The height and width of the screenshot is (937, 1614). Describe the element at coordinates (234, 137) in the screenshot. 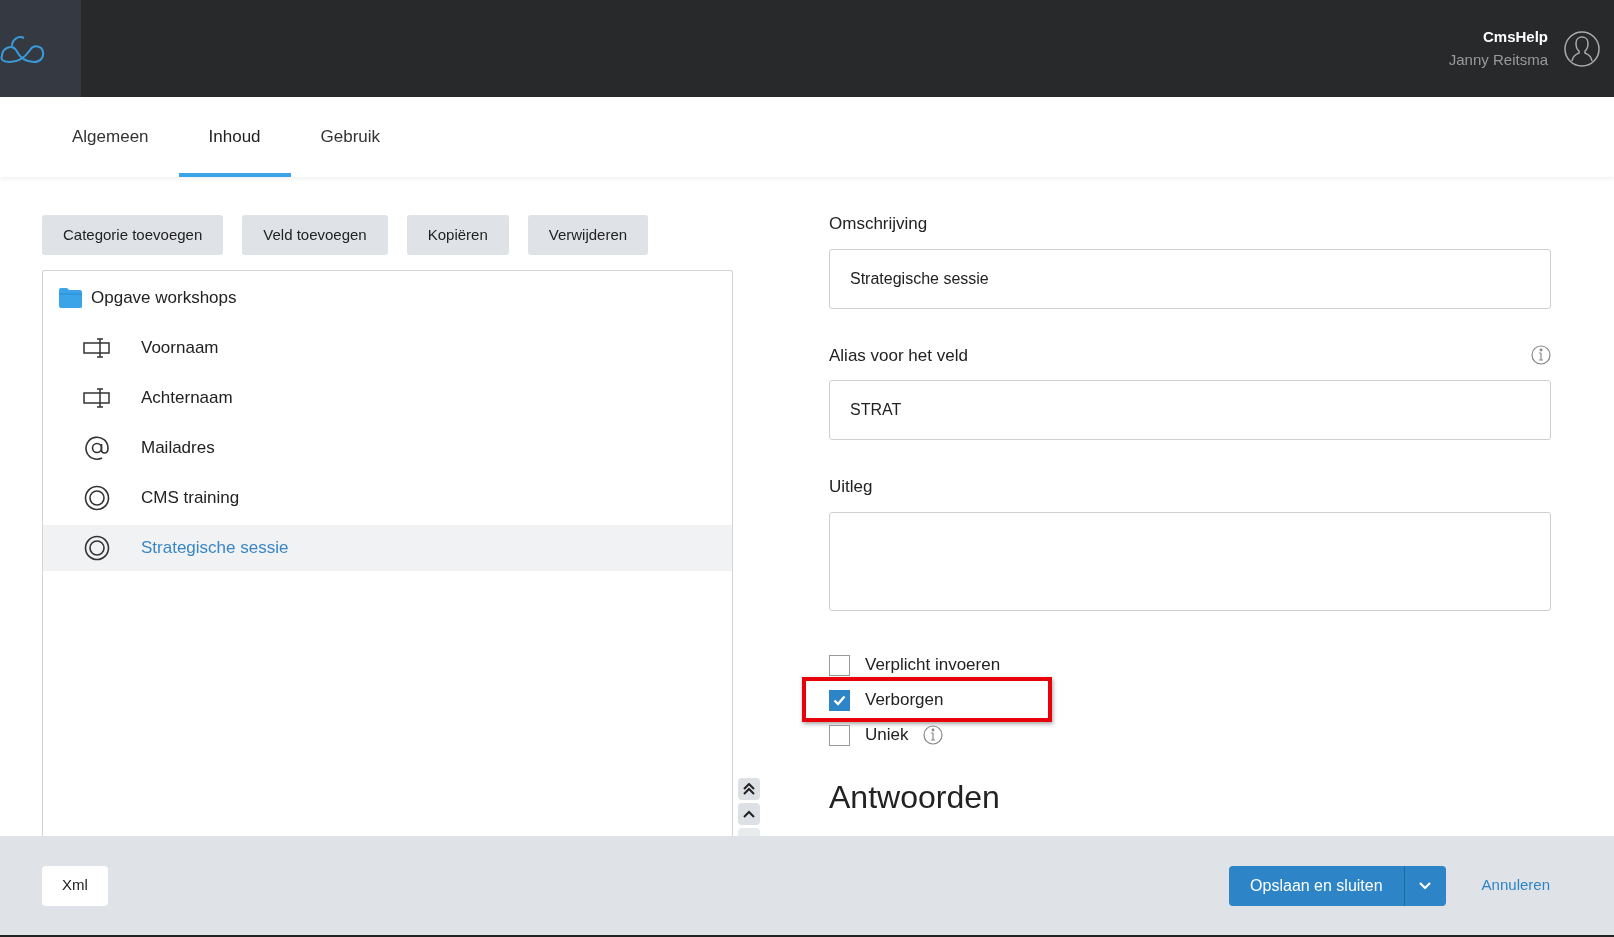

I see `tab: Inhoud` at that location.